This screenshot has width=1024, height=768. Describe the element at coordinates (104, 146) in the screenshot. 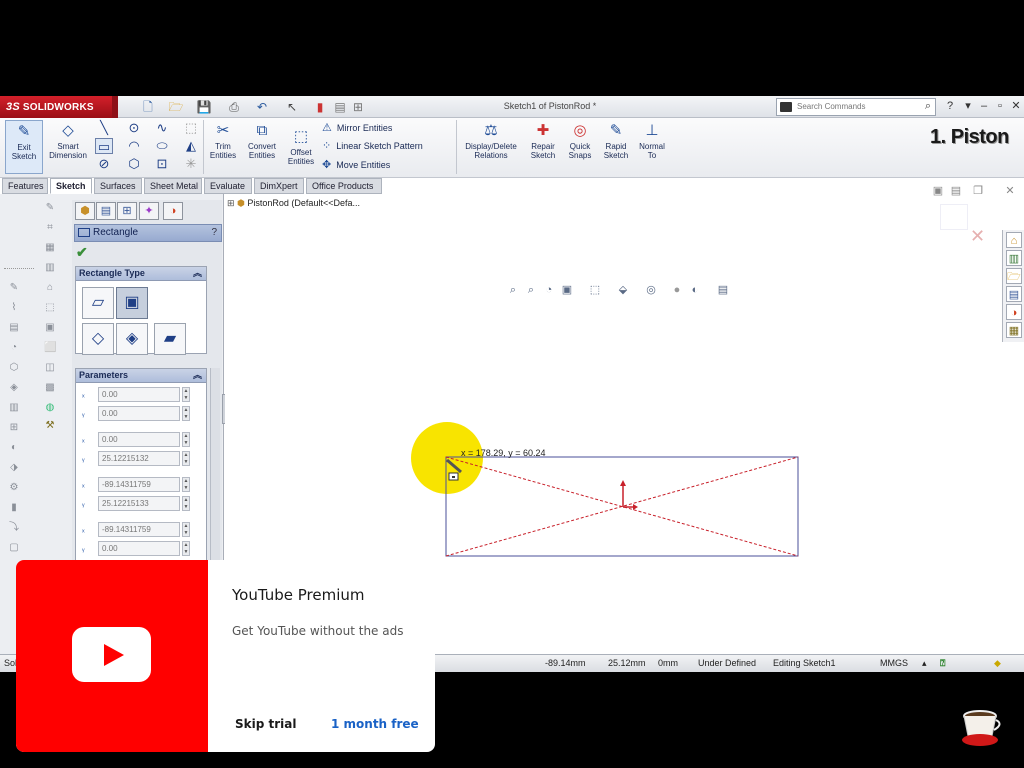

I see `rectangle-icon: ▭` at that location.